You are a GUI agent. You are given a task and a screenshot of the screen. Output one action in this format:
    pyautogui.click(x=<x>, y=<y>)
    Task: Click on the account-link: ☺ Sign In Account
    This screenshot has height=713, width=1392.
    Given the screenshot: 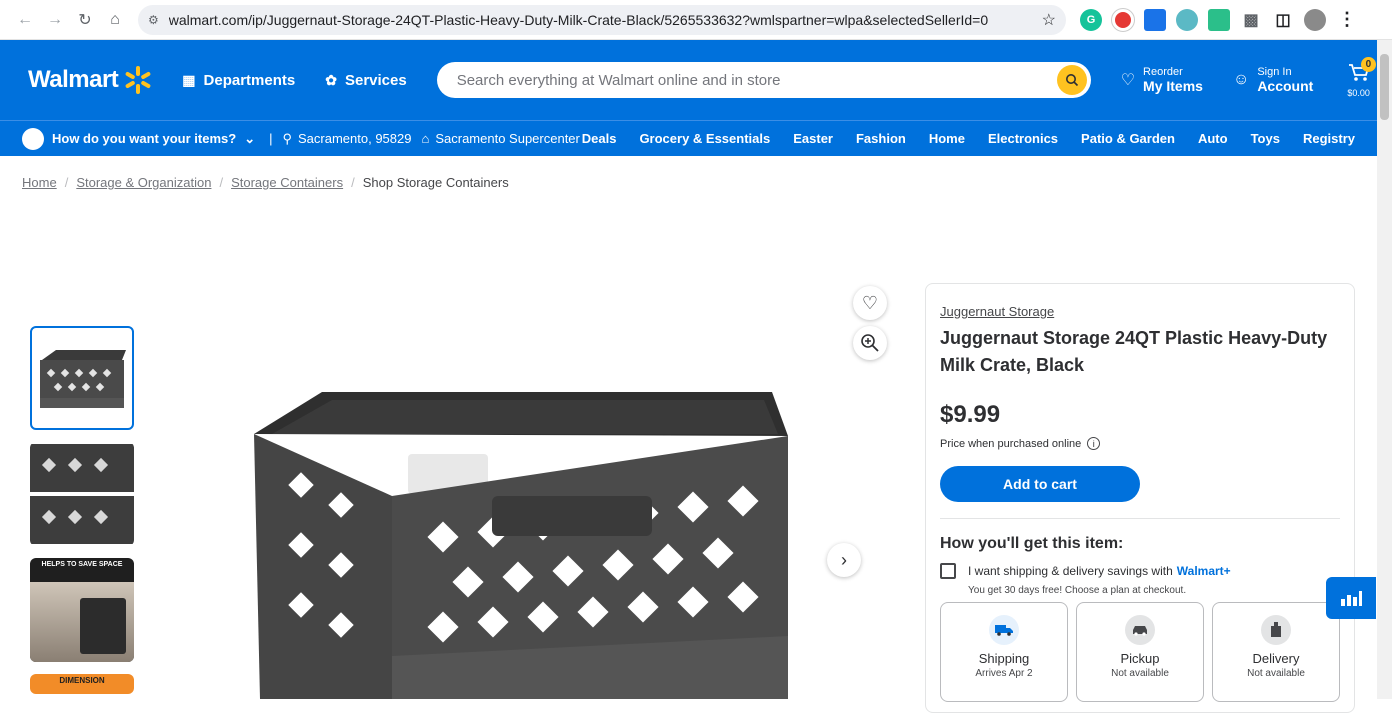 What is the action you would take?
    pyautogui.click(x=1273, y=80)
    